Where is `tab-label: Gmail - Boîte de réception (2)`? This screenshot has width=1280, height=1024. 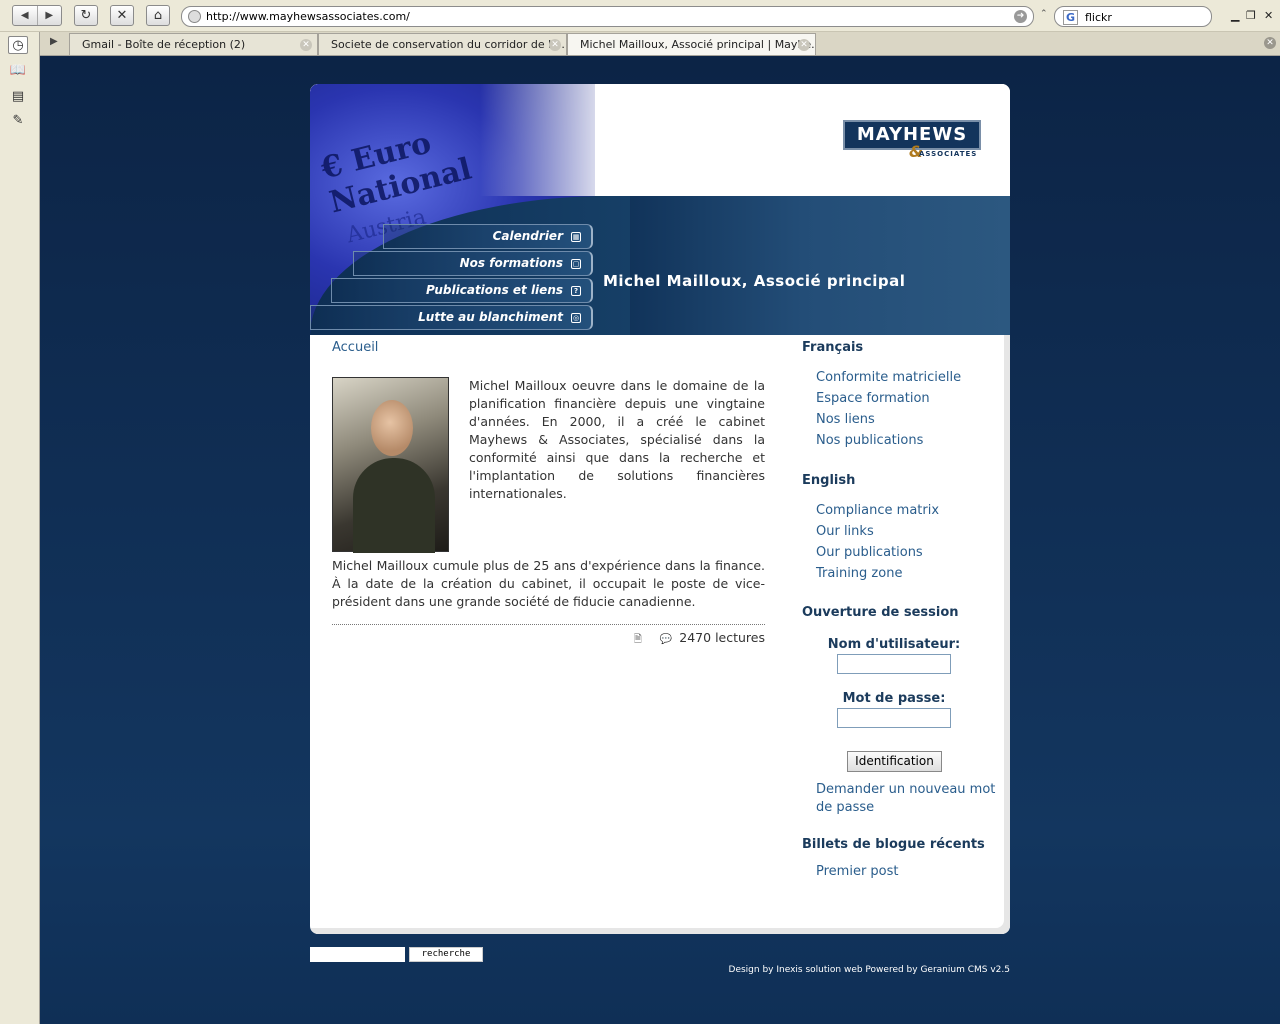 tab-label: Gmail - Boîte de réception (2) is located at coordinates (164, 44).